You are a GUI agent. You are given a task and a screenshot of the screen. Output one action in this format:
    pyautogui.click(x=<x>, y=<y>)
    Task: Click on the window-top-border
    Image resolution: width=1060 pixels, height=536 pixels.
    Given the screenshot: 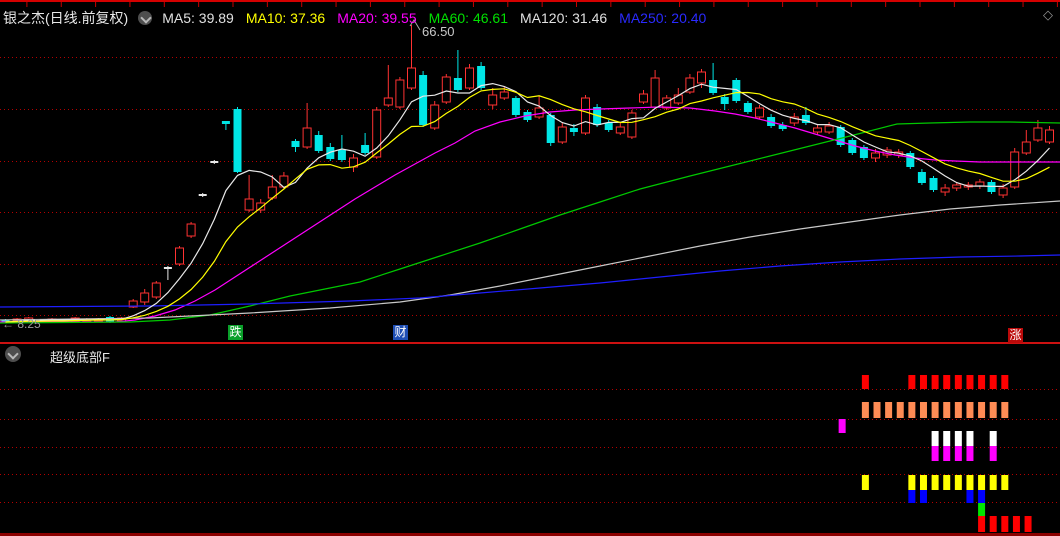 What is the action you would take?
    pyautogui.click(x=530, y=1)
    